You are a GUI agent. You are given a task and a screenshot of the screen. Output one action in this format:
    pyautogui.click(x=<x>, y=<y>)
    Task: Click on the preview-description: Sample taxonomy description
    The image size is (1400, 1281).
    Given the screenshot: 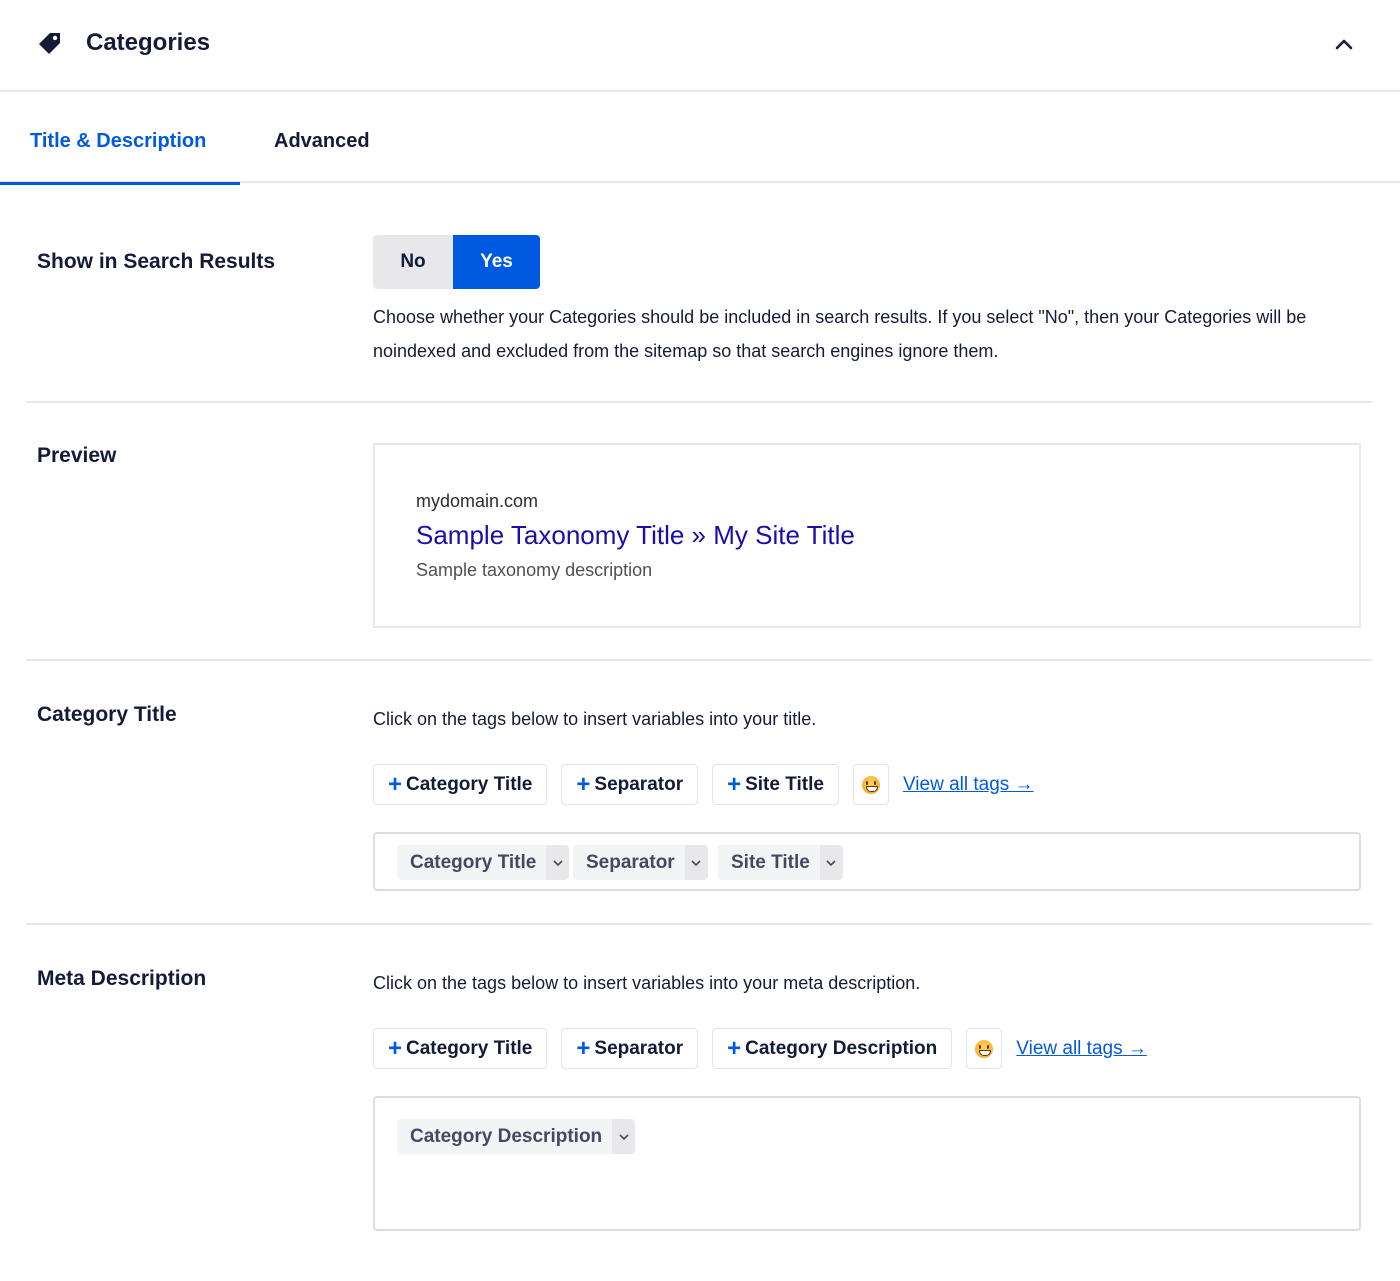 What is the action you would take?
    pyautogui.click(x=534, y=570)
    